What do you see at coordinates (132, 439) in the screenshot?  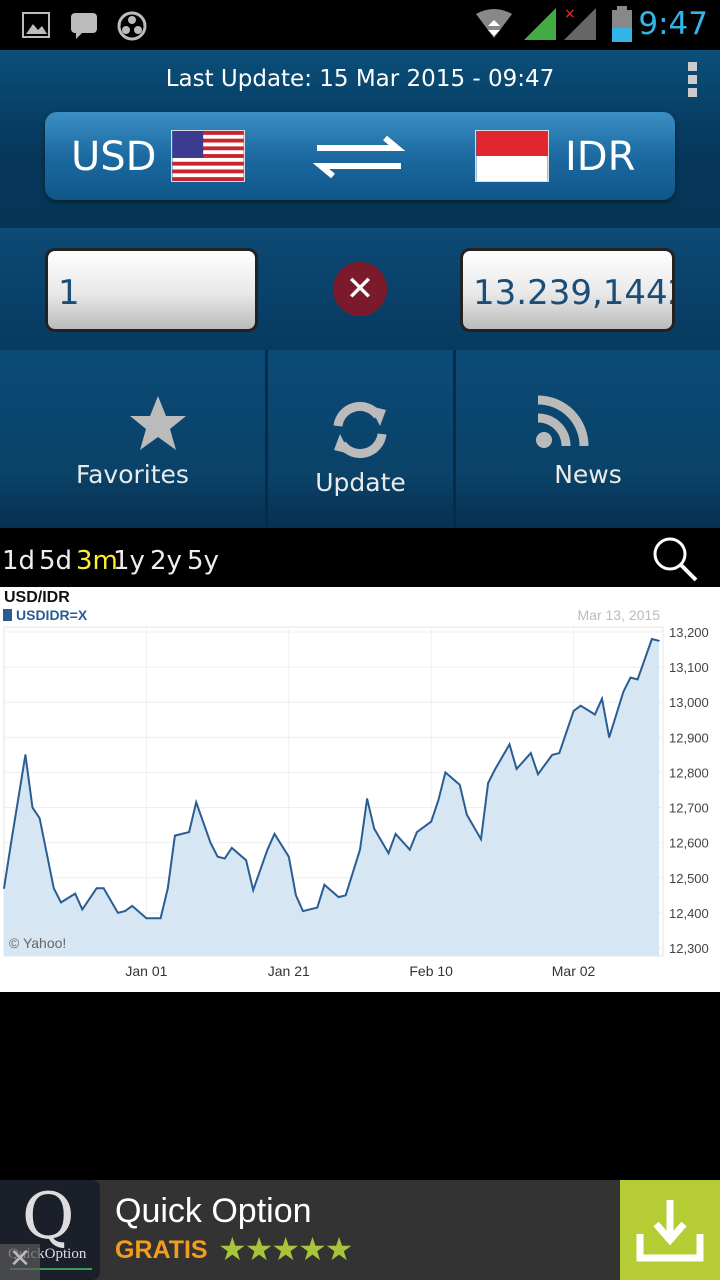 I see `favorites-button: Favorites` at bounding box center [132, 439].